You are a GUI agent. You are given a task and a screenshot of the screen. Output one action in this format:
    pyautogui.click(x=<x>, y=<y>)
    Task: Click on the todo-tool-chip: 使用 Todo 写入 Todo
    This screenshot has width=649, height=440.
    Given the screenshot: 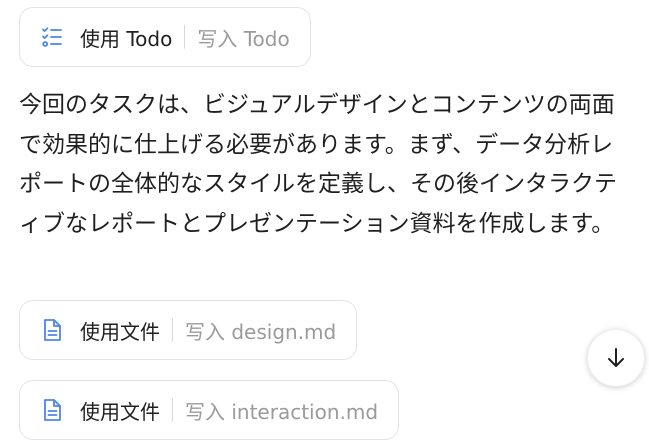 What is the action you would take?
    pyautogui.click(x=165, y=37)
    